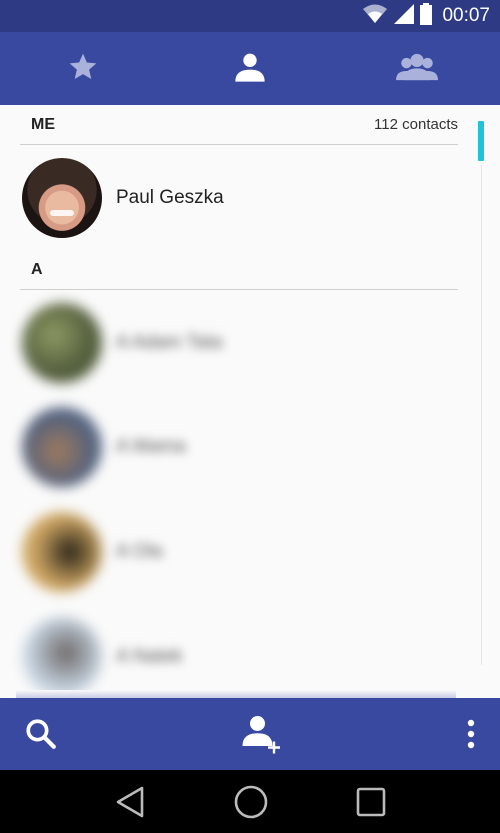  I want to click on battery-icon, so click(426, 16).